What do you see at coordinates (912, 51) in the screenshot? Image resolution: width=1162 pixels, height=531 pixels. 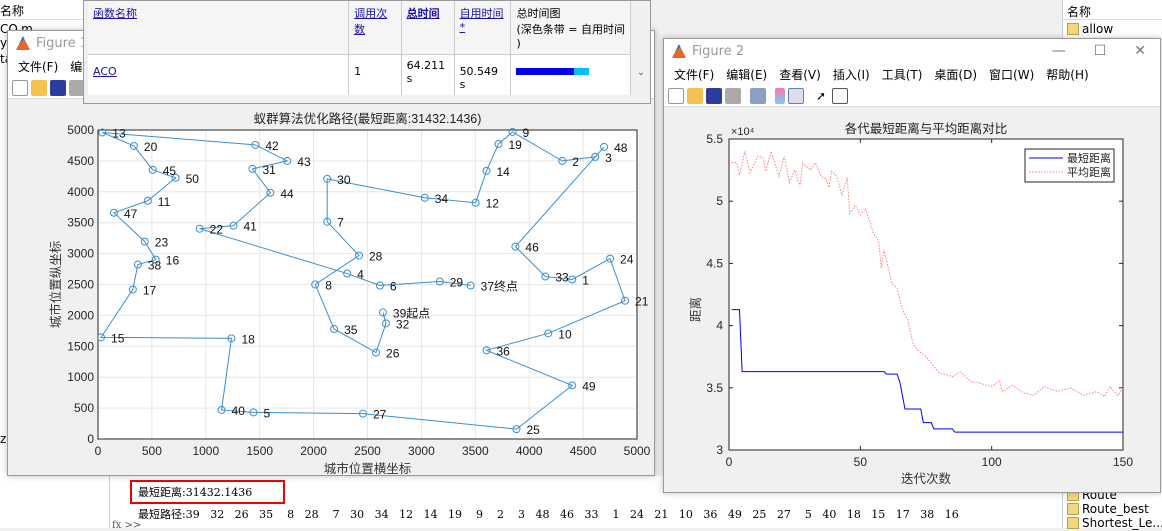 I see `figure2-titlebar: Figure 2 — ☐ ✕` at bounding box center [912, 51].